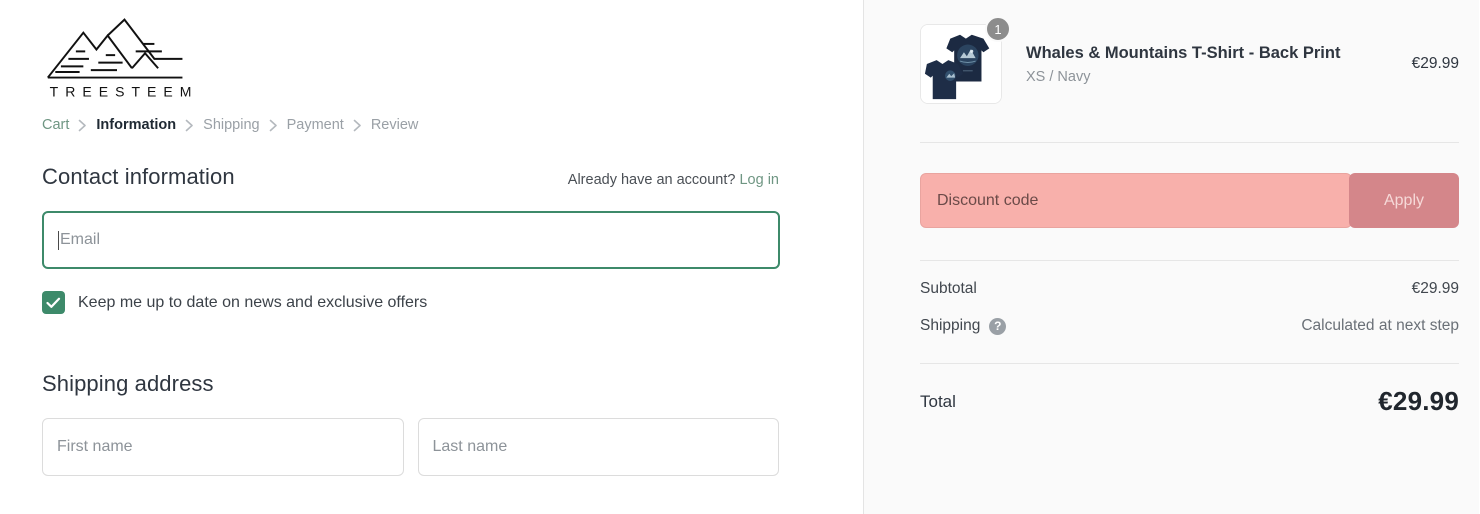 The image size is (1480, 514). What do you see at coordinates (1189, 289) in the screenshot?
I see `subtotal-row: Subtotal €29.99` at bounding box center [1189, 289].